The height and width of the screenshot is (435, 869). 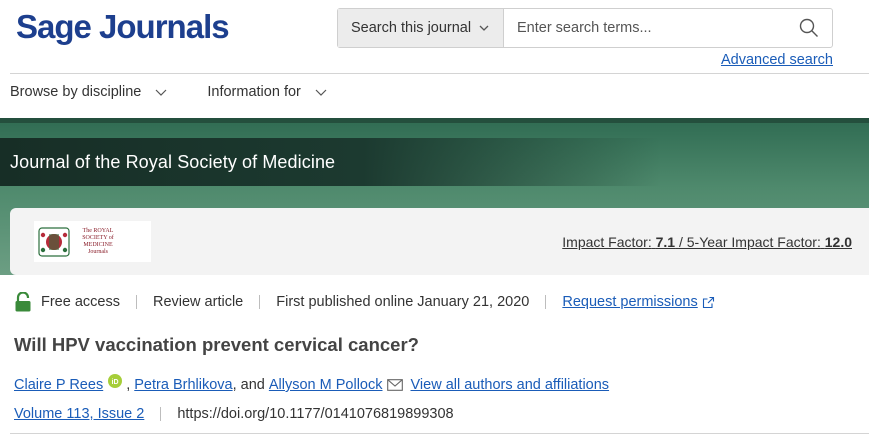 What do you see at coordinates (629, 302) in the screenshot?
I see `request-permissions-link: Request permissions` at bounding box center [629, 302].